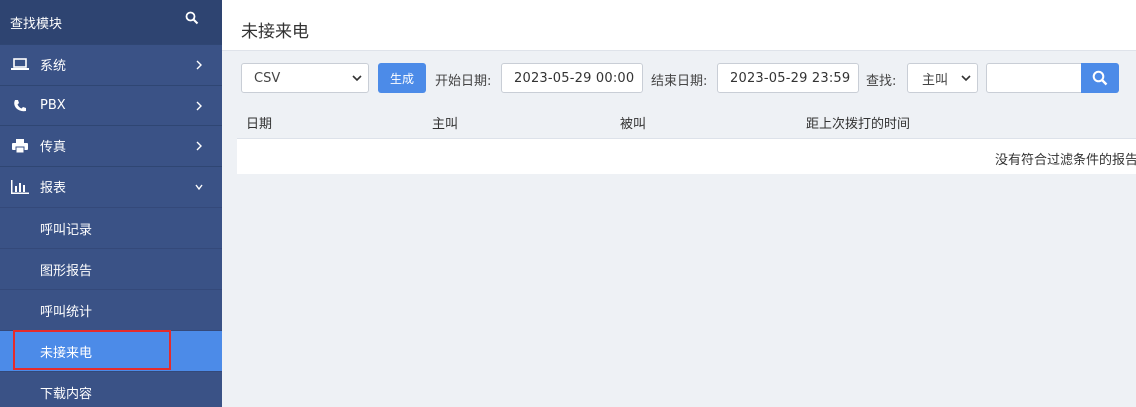  What do you see at coordinates (463, 81) in the screenshot?
I see `start-date-label: 开始日期:` at bounding box center [463, 81].